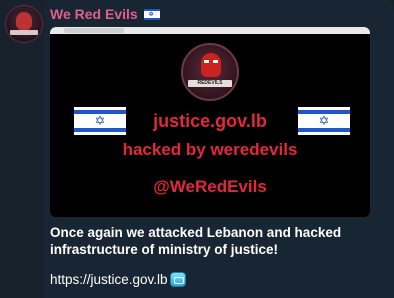  What do you see at coordinates (210, 149) in the screenshot?
I see `hacked-by-text: hacked by weredevils` at bounding box center [210, 149].